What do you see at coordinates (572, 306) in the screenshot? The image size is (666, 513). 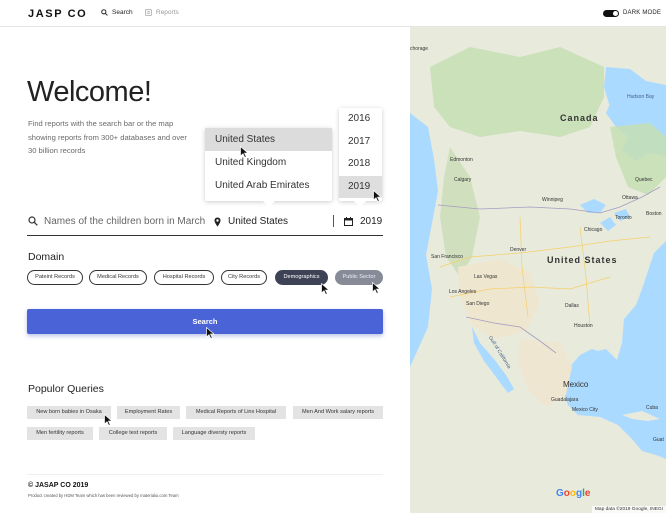 I see `map-label: Dallas` at bounding box center [572, 306].